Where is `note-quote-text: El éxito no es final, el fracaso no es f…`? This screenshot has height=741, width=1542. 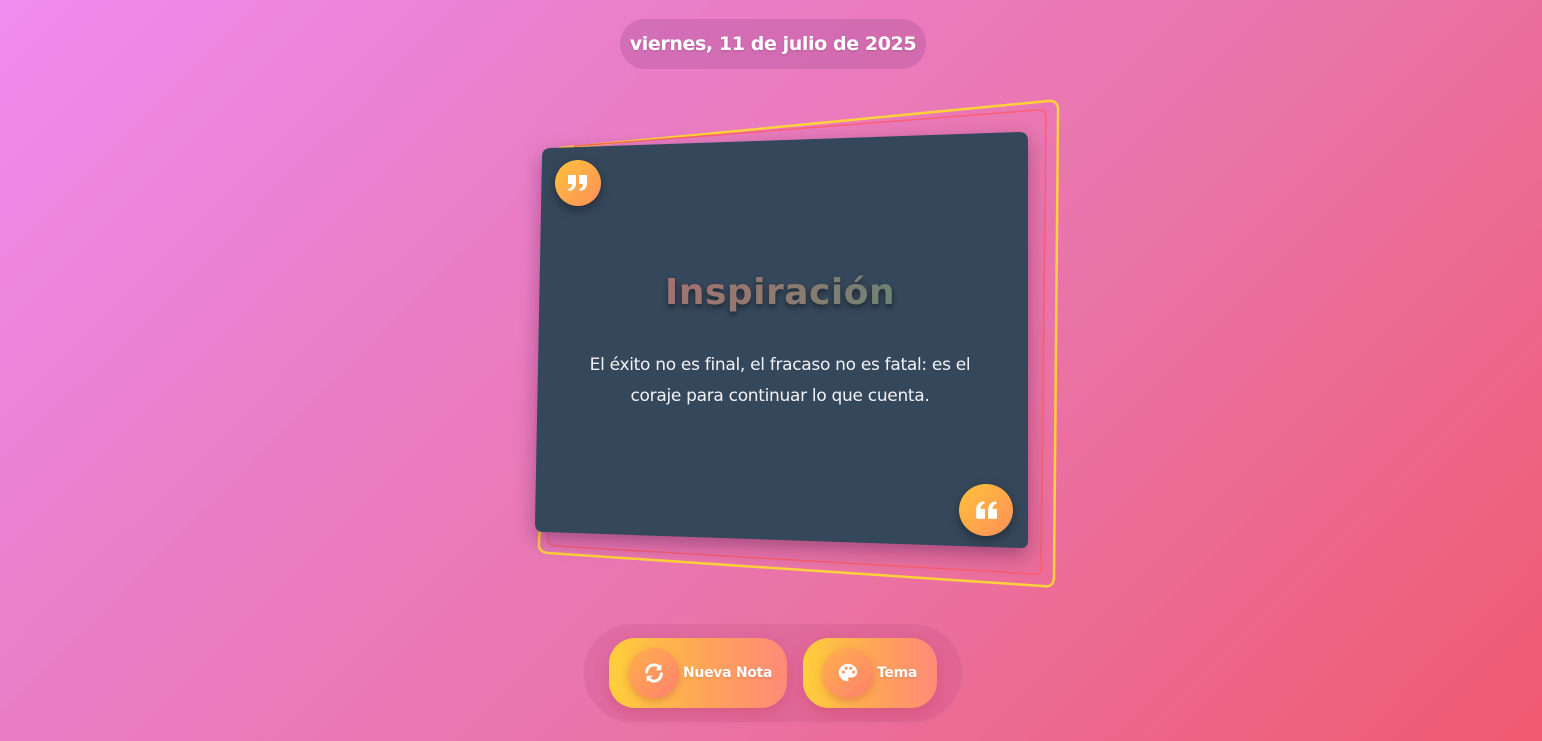
note-quote-text: El éxito no es final, el fracaso no es f… is located at coordinates (780, 380).